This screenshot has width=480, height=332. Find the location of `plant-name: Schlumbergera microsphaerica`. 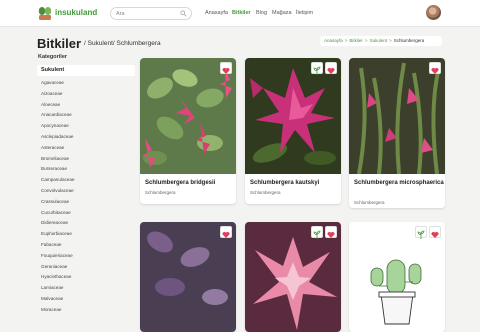

plant-name: Schlumbergera microsphaerica is located at coordinates (399, 183).